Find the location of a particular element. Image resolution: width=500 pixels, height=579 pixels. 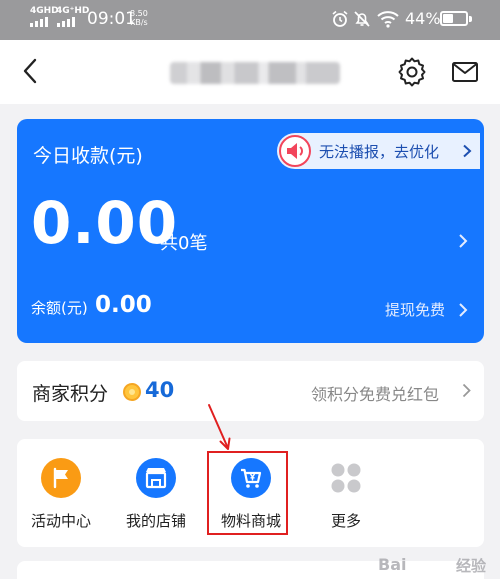

watermark-text: Bai is located at coordinates (392, 564).